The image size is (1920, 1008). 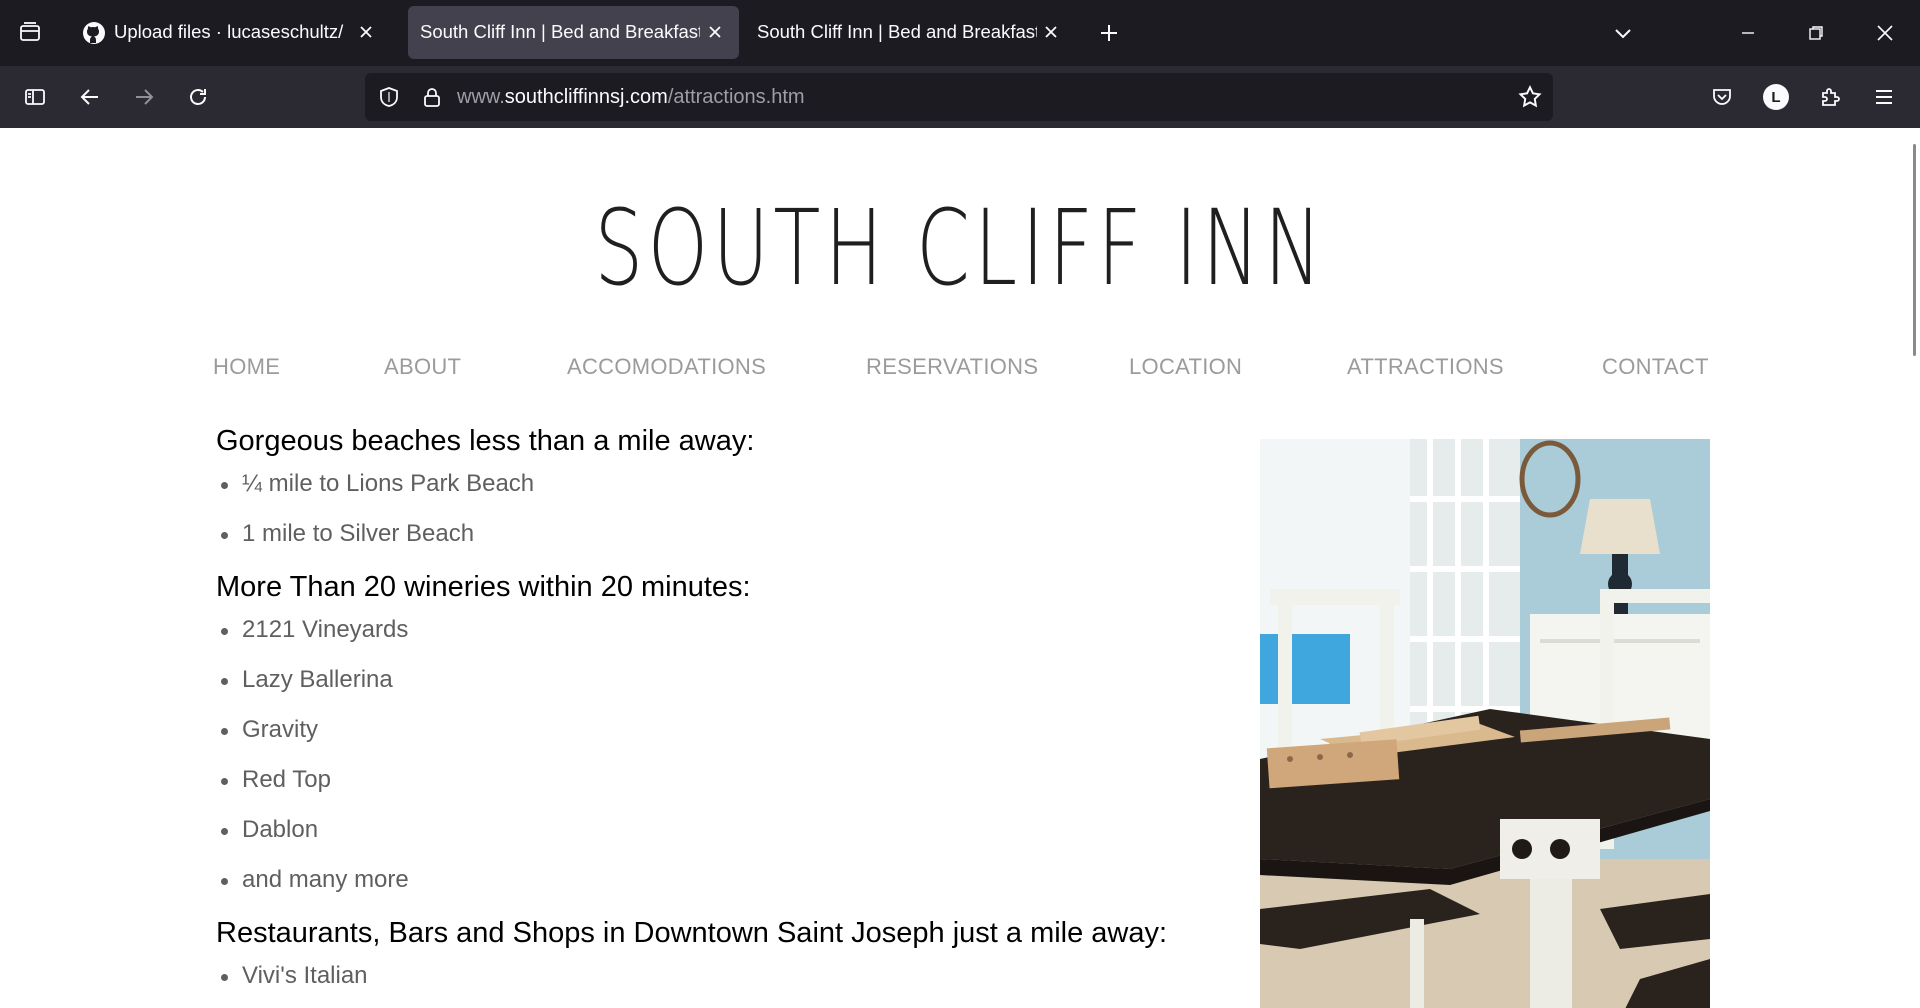 I want to click on reload-button, so click(x=198, y=97).